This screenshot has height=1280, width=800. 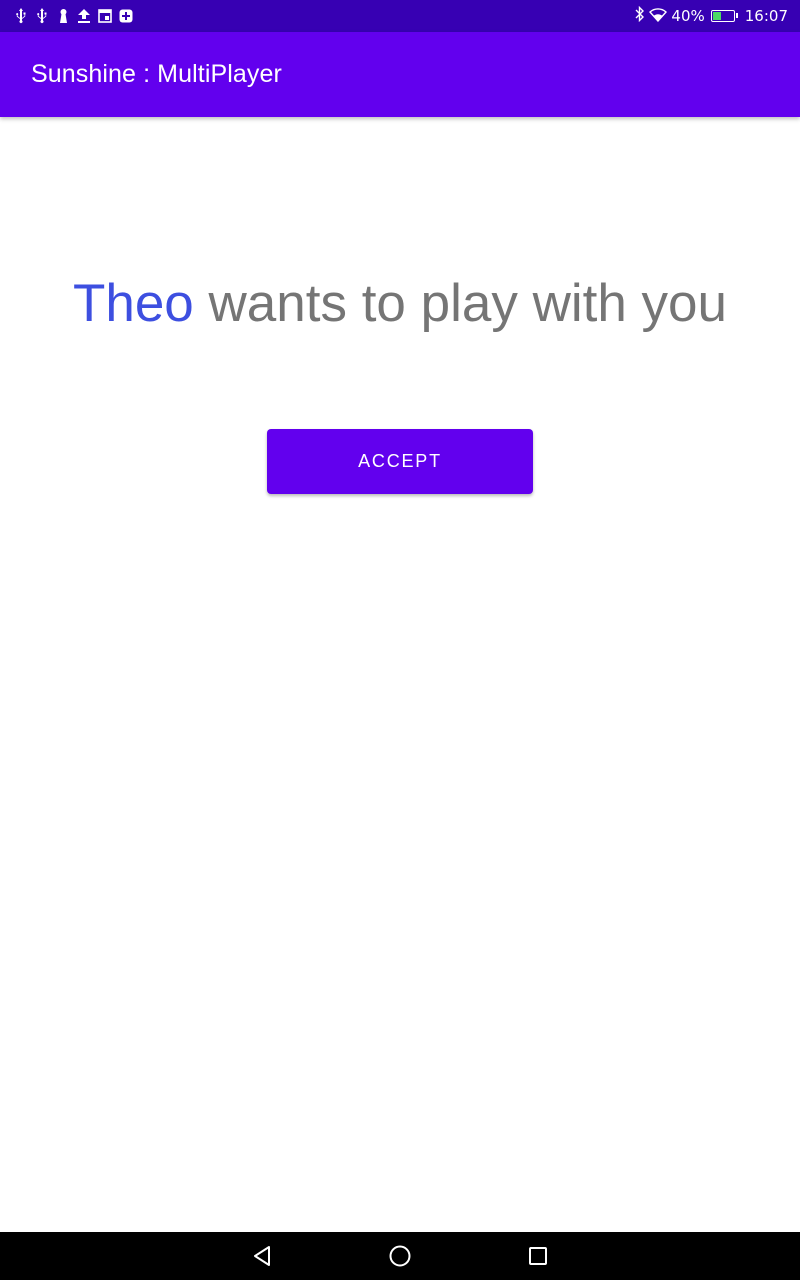 What do you see at coordinates (84, 15) in the screenshot?
I see `upload-icon` at bounding box center [84, 15].